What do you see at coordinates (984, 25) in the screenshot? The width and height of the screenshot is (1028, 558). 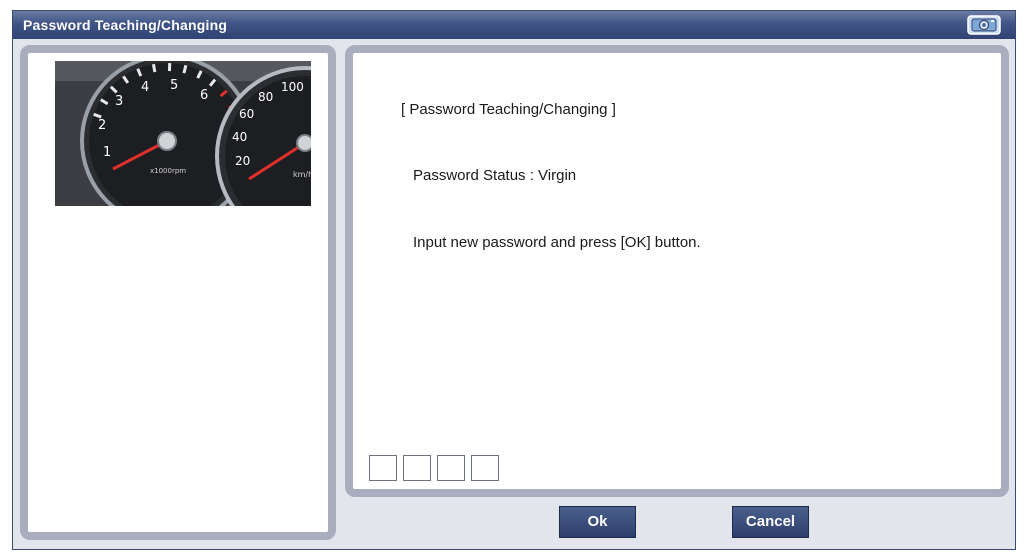 I see `camera-icon` at bounding box center [984, 25].